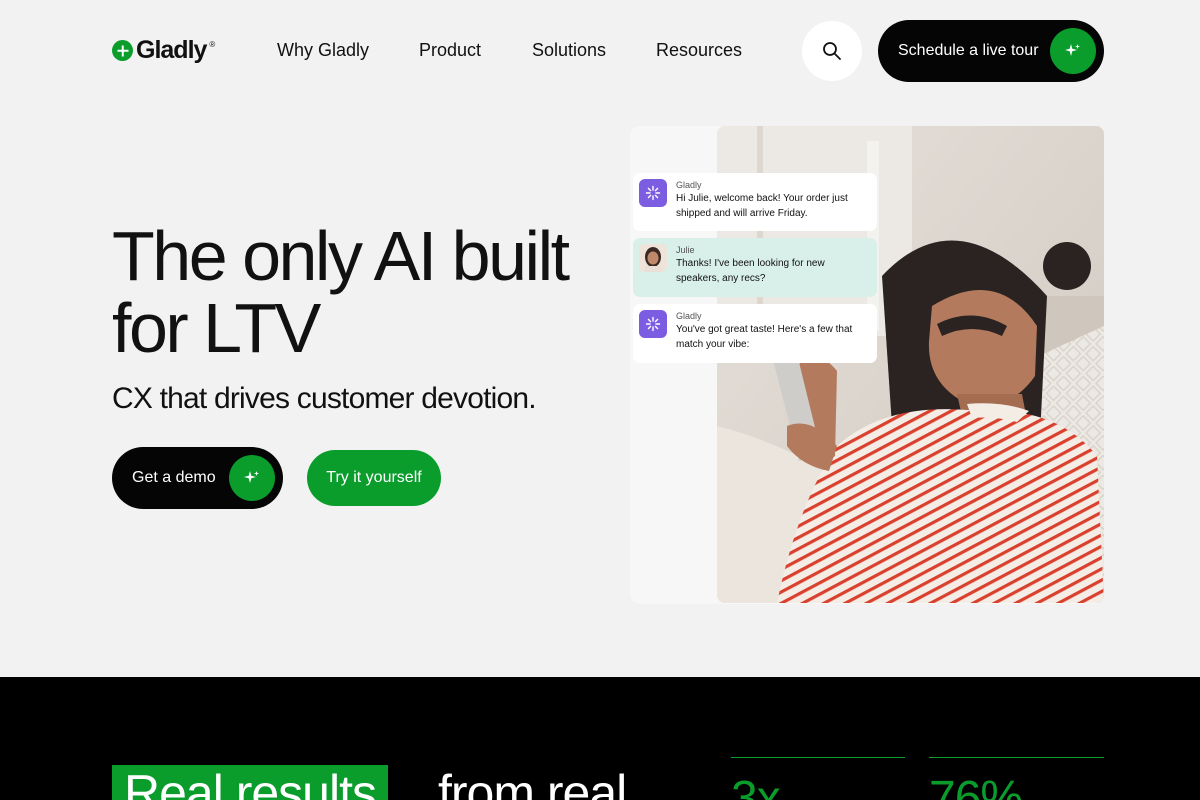 This screenshot has width=1200, height=800. I want to click on get-demo-button: Get a demo, so click(197, 478).